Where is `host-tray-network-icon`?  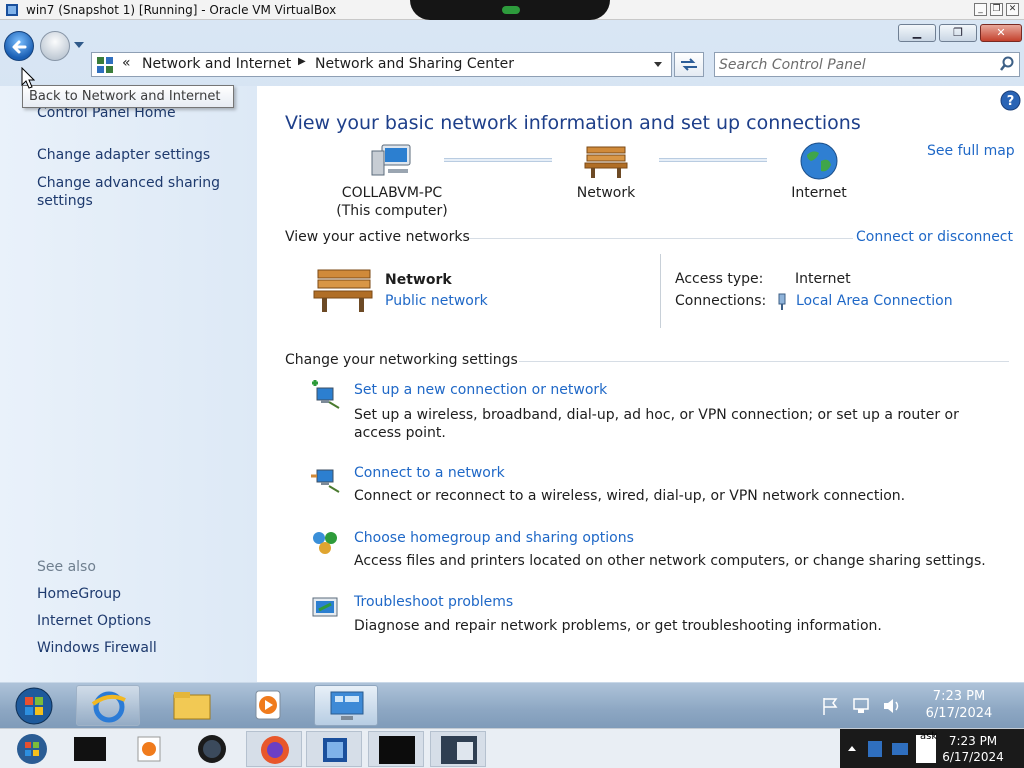
host-tray-network-icon is located at coordinates (900, 749).